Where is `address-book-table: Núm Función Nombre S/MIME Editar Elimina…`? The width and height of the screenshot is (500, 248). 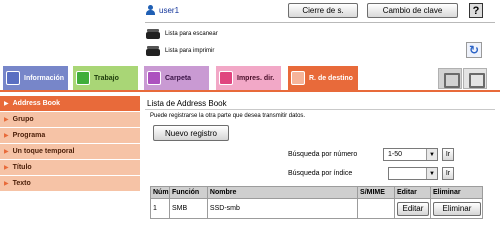
address-book-table: Núm Función Nombre S/MIME Editar Elimina… is located at coordinates (317, 202).